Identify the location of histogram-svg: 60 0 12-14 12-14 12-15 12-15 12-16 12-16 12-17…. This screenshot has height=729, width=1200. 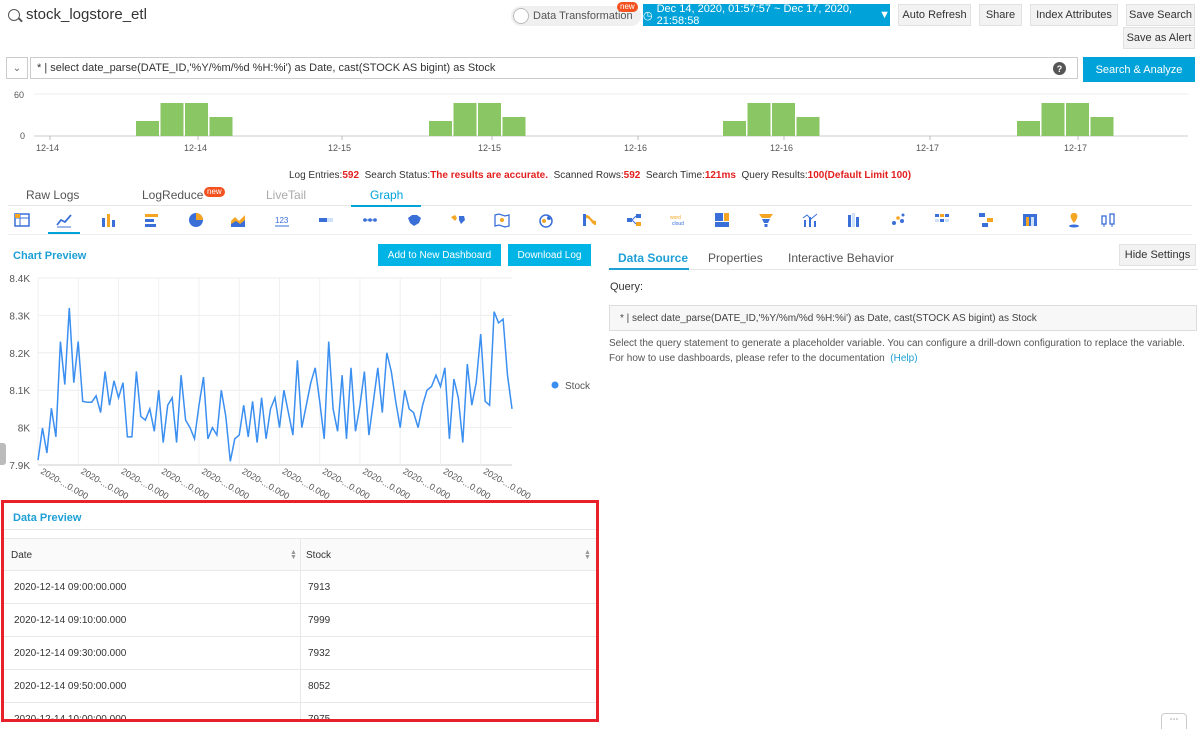
(601, 121).